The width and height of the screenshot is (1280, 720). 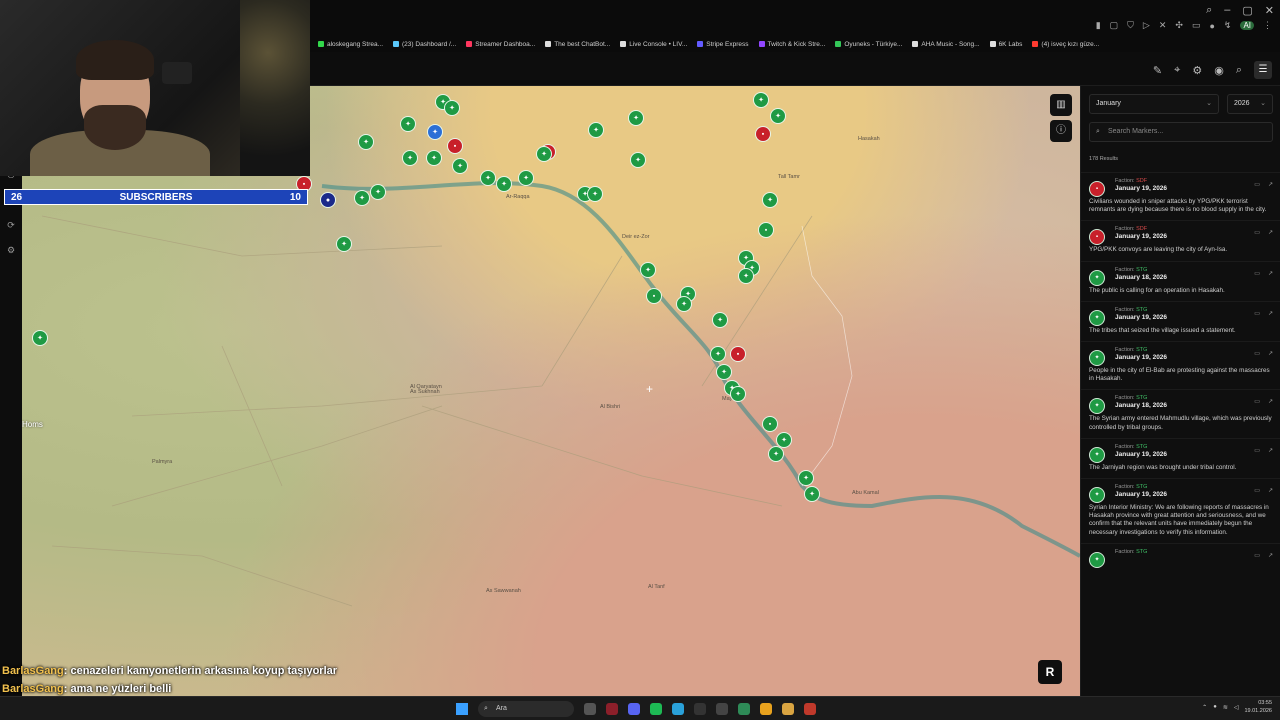 What do you see at coordinates (1219, 70) in the screenshot?
I see `camera-icon: ◉` at bounding box center [1219, 70].